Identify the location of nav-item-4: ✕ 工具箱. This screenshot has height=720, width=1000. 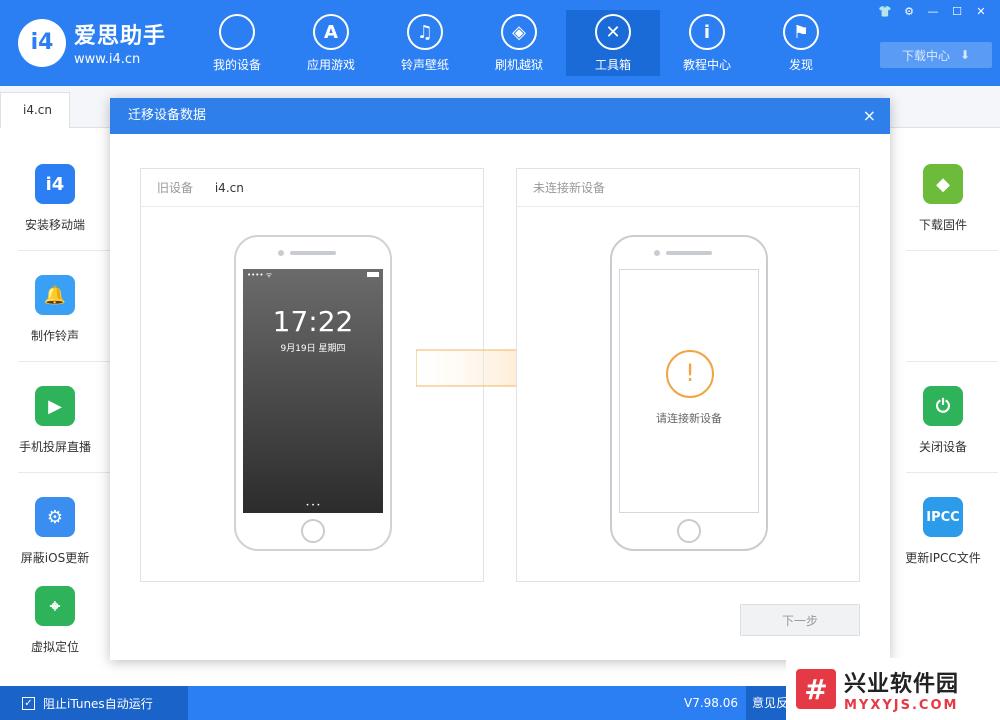
(613, 43).